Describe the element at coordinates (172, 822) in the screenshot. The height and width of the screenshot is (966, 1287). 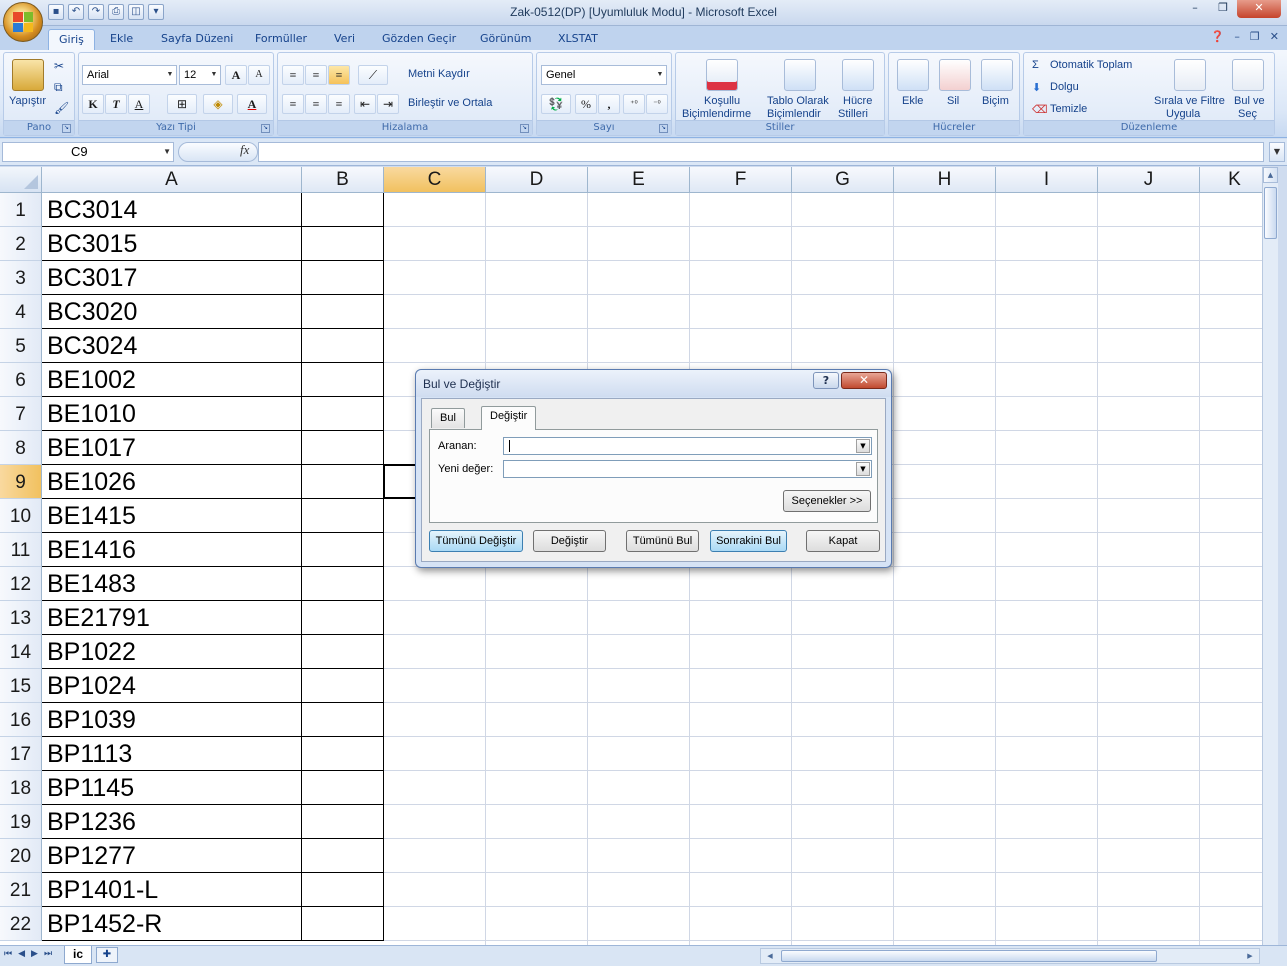
I see `cell-a: BP1236` at that location.